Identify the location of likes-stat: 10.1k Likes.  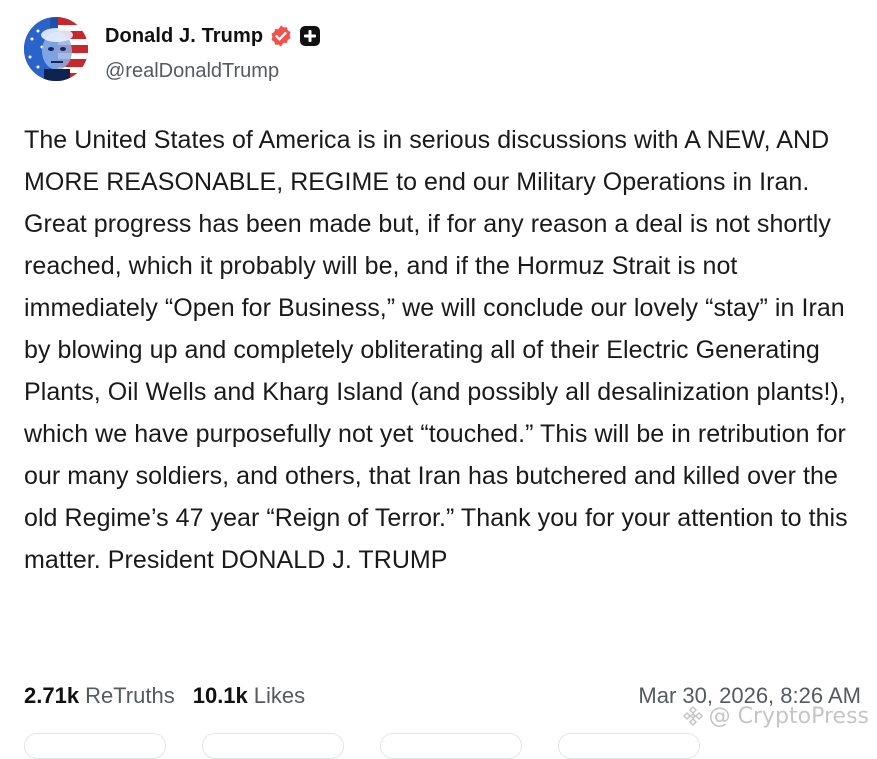
(249, 696).